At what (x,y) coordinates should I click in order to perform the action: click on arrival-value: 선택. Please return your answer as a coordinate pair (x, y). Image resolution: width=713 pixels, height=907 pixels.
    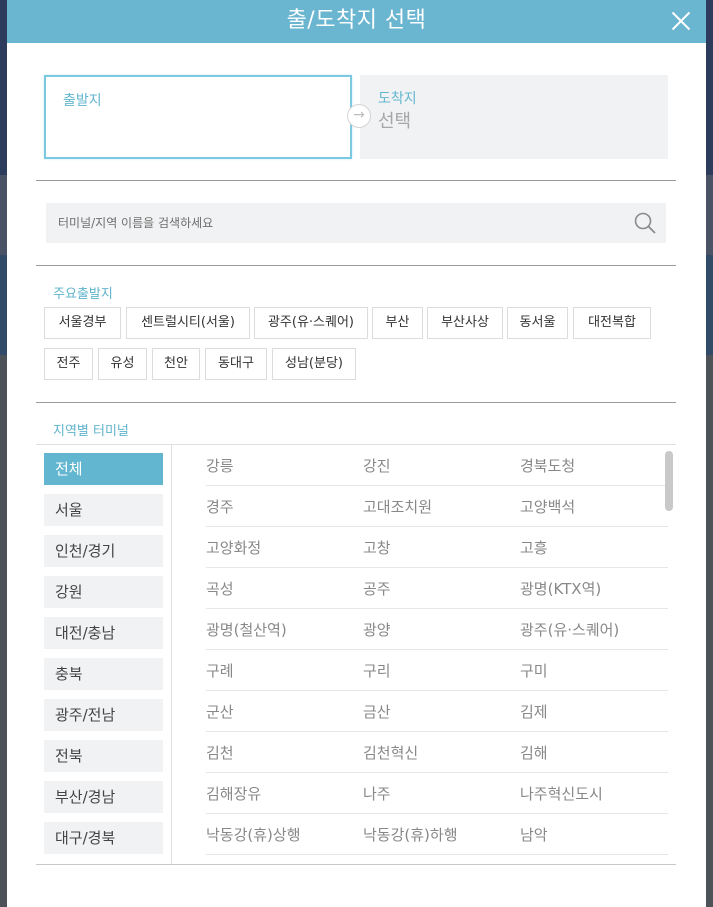
    Looking at the image, I should click on (395, 121).